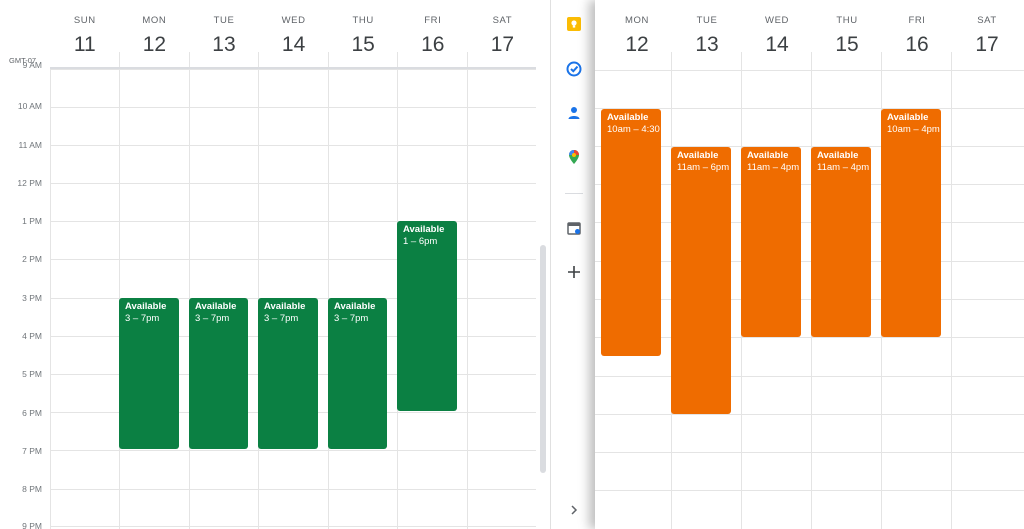 The height and width of the screenshot is (529, 1024). I want to click on hour-label: 4 PM, so click(32, 336).